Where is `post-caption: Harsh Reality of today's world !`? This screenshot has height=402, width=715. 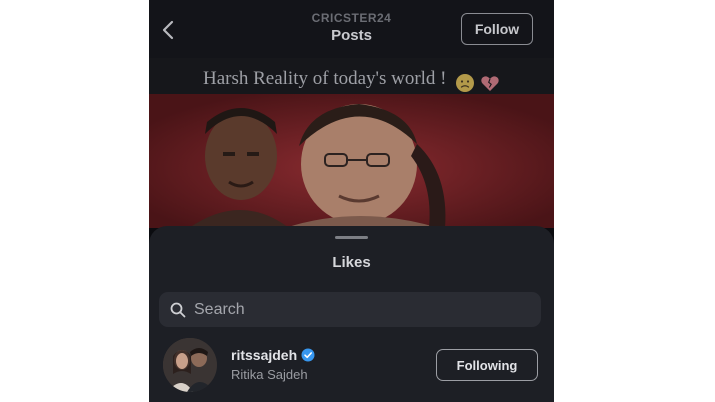 post-caption: Harsh Reality of today's world ! is located at coordinates (351, 80).